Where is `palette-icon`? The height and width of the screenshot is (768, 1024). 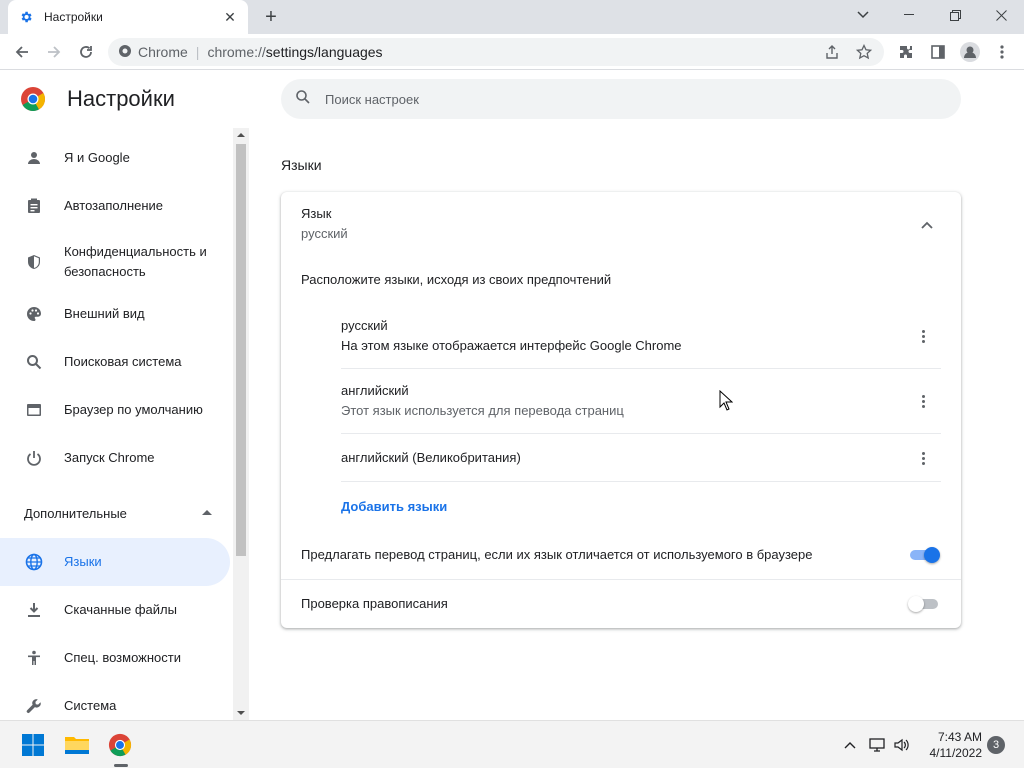
palette-icon is located at coordinates (34, 314).